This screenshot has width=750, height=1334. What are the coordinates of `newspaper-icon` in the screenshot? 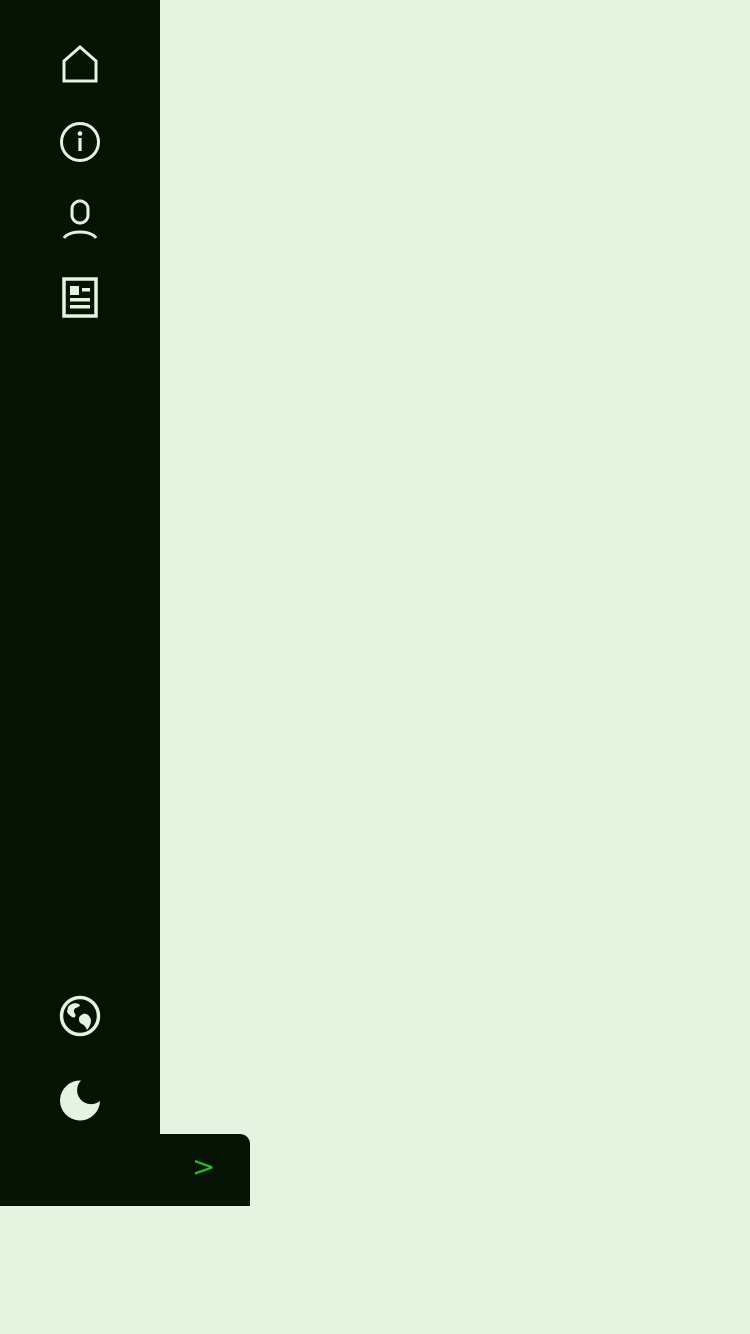 It's located at (80, 297).